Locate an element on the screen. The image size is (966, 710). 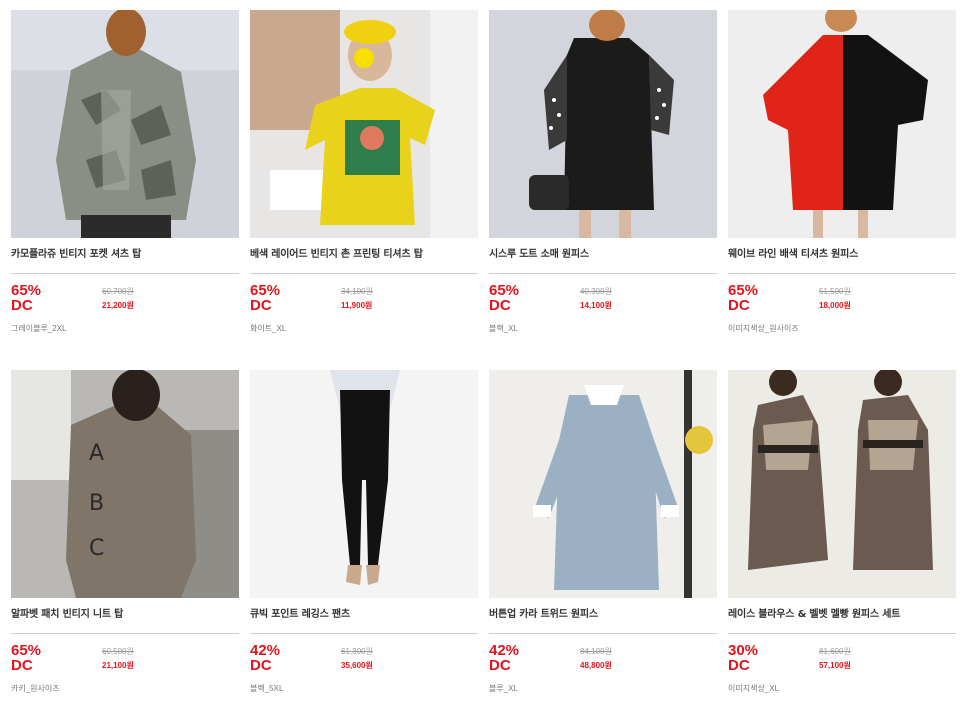
price-block: 65% DC 60,700원 21,200원 is located at coordinates (125, 304).